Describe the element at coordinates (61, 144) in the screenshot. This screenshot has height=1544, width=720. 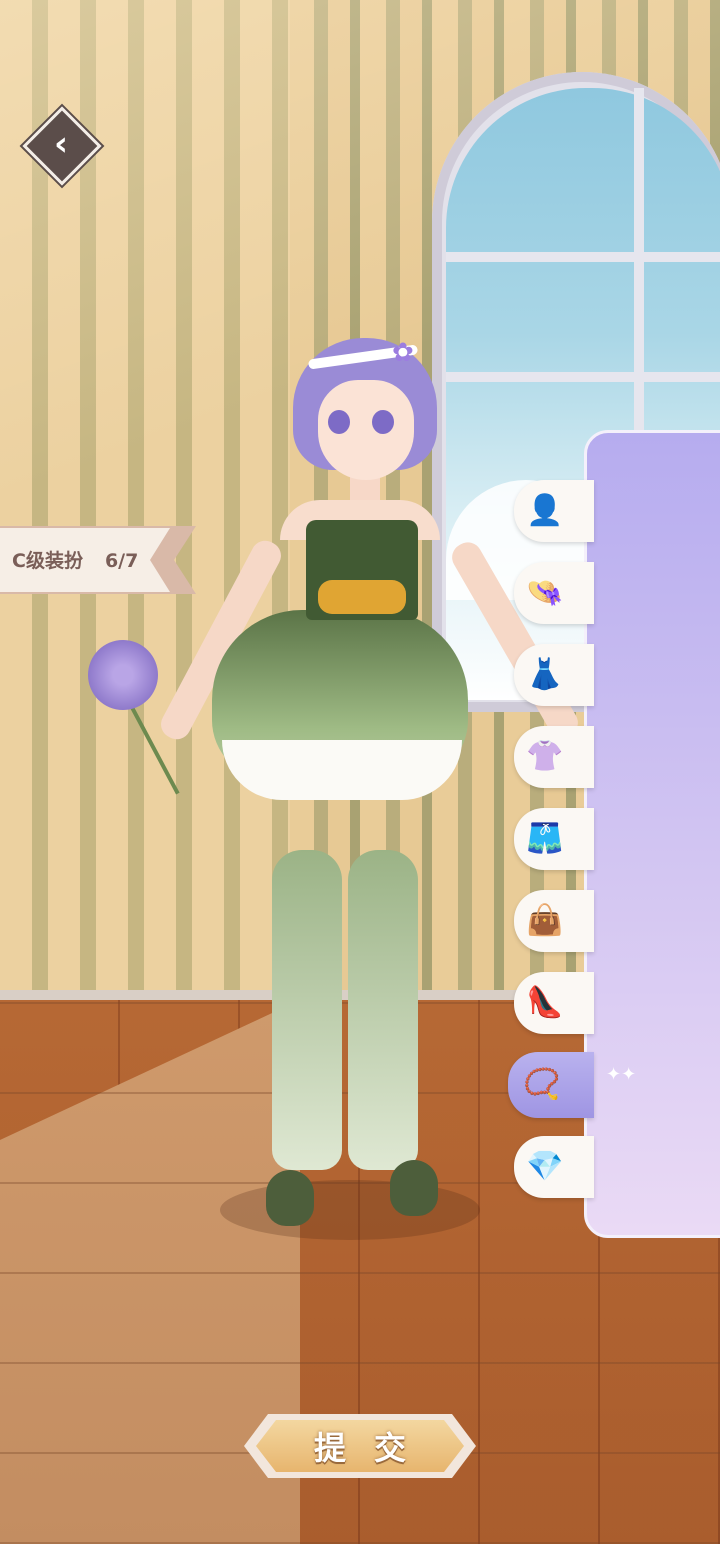
I see `chevron-left-icon: ‹` at that location.